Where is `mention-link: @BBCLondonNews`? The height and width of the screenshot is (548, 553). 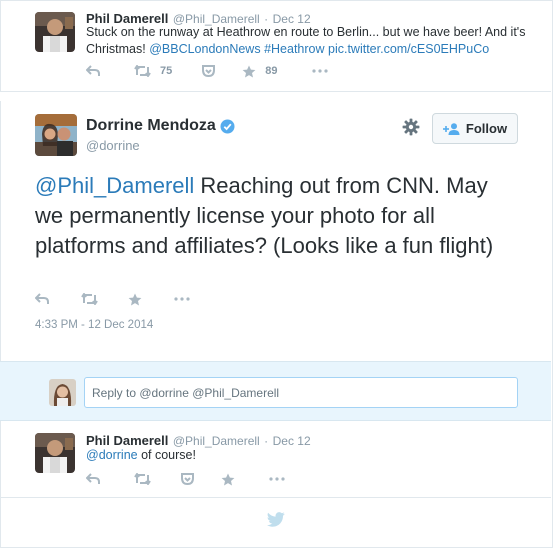
mention-link: @BBCLondonNews is located at coordinates (204, 49).